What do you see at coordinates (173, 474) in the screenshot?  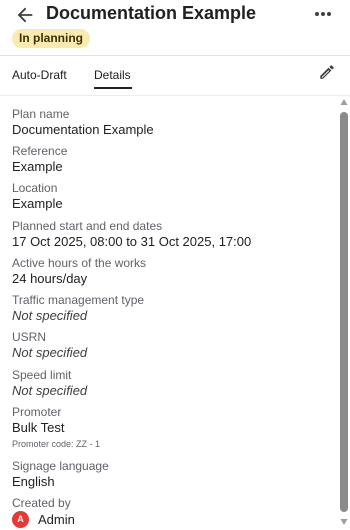 I see `field-signage-language: Signage language English` at bounding box center [173, 474].